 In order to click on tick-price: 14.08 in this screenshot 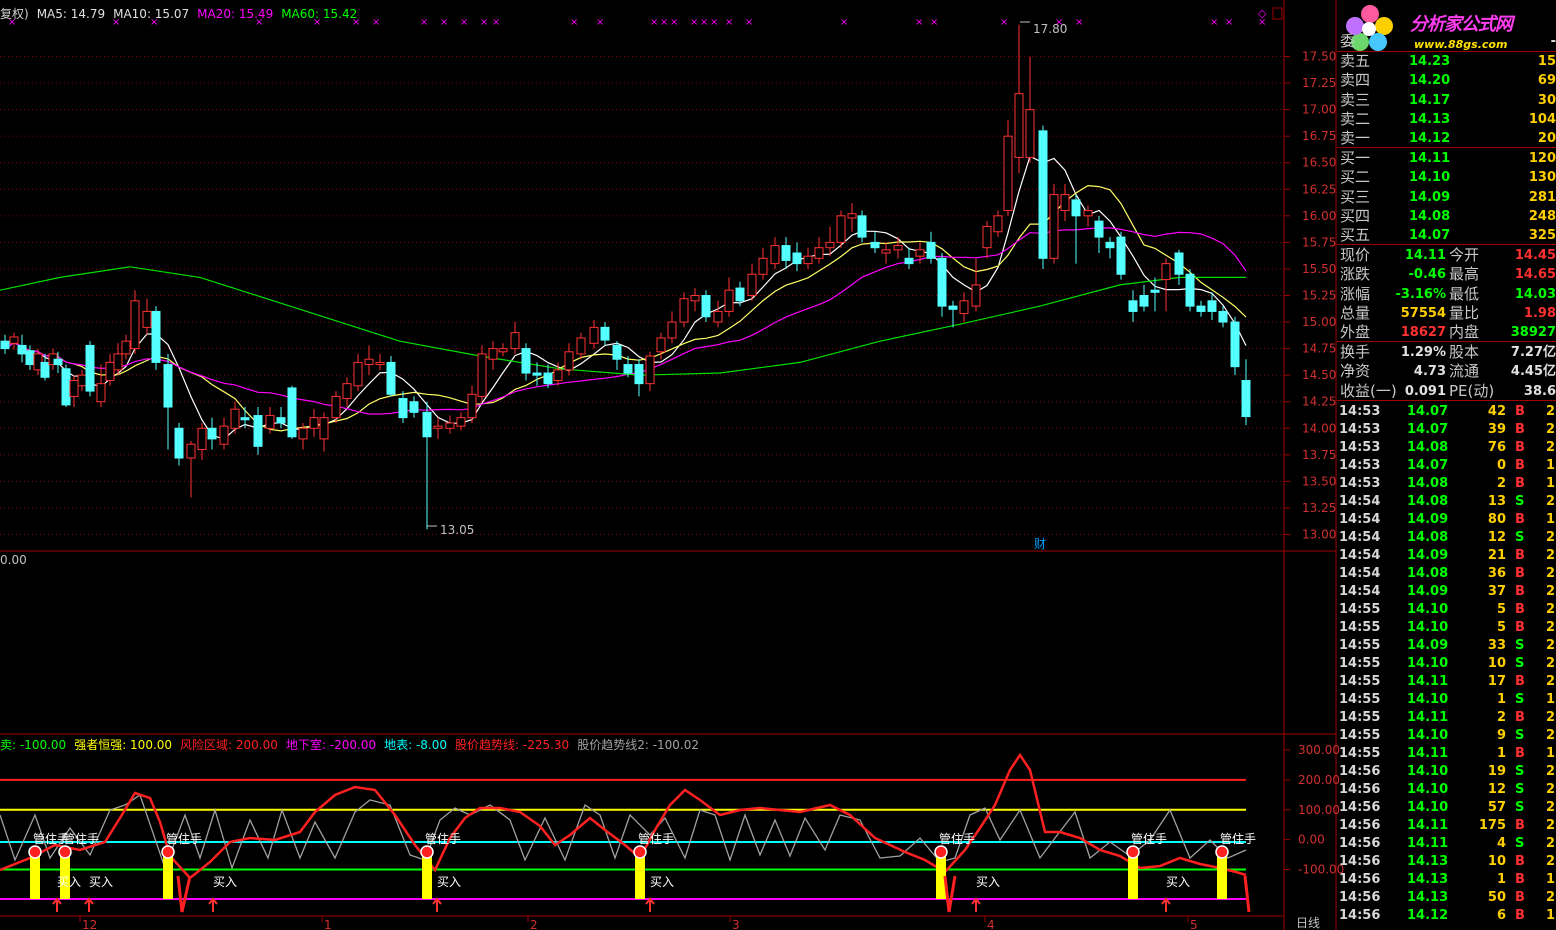, I will do `click(1428, 447)`.